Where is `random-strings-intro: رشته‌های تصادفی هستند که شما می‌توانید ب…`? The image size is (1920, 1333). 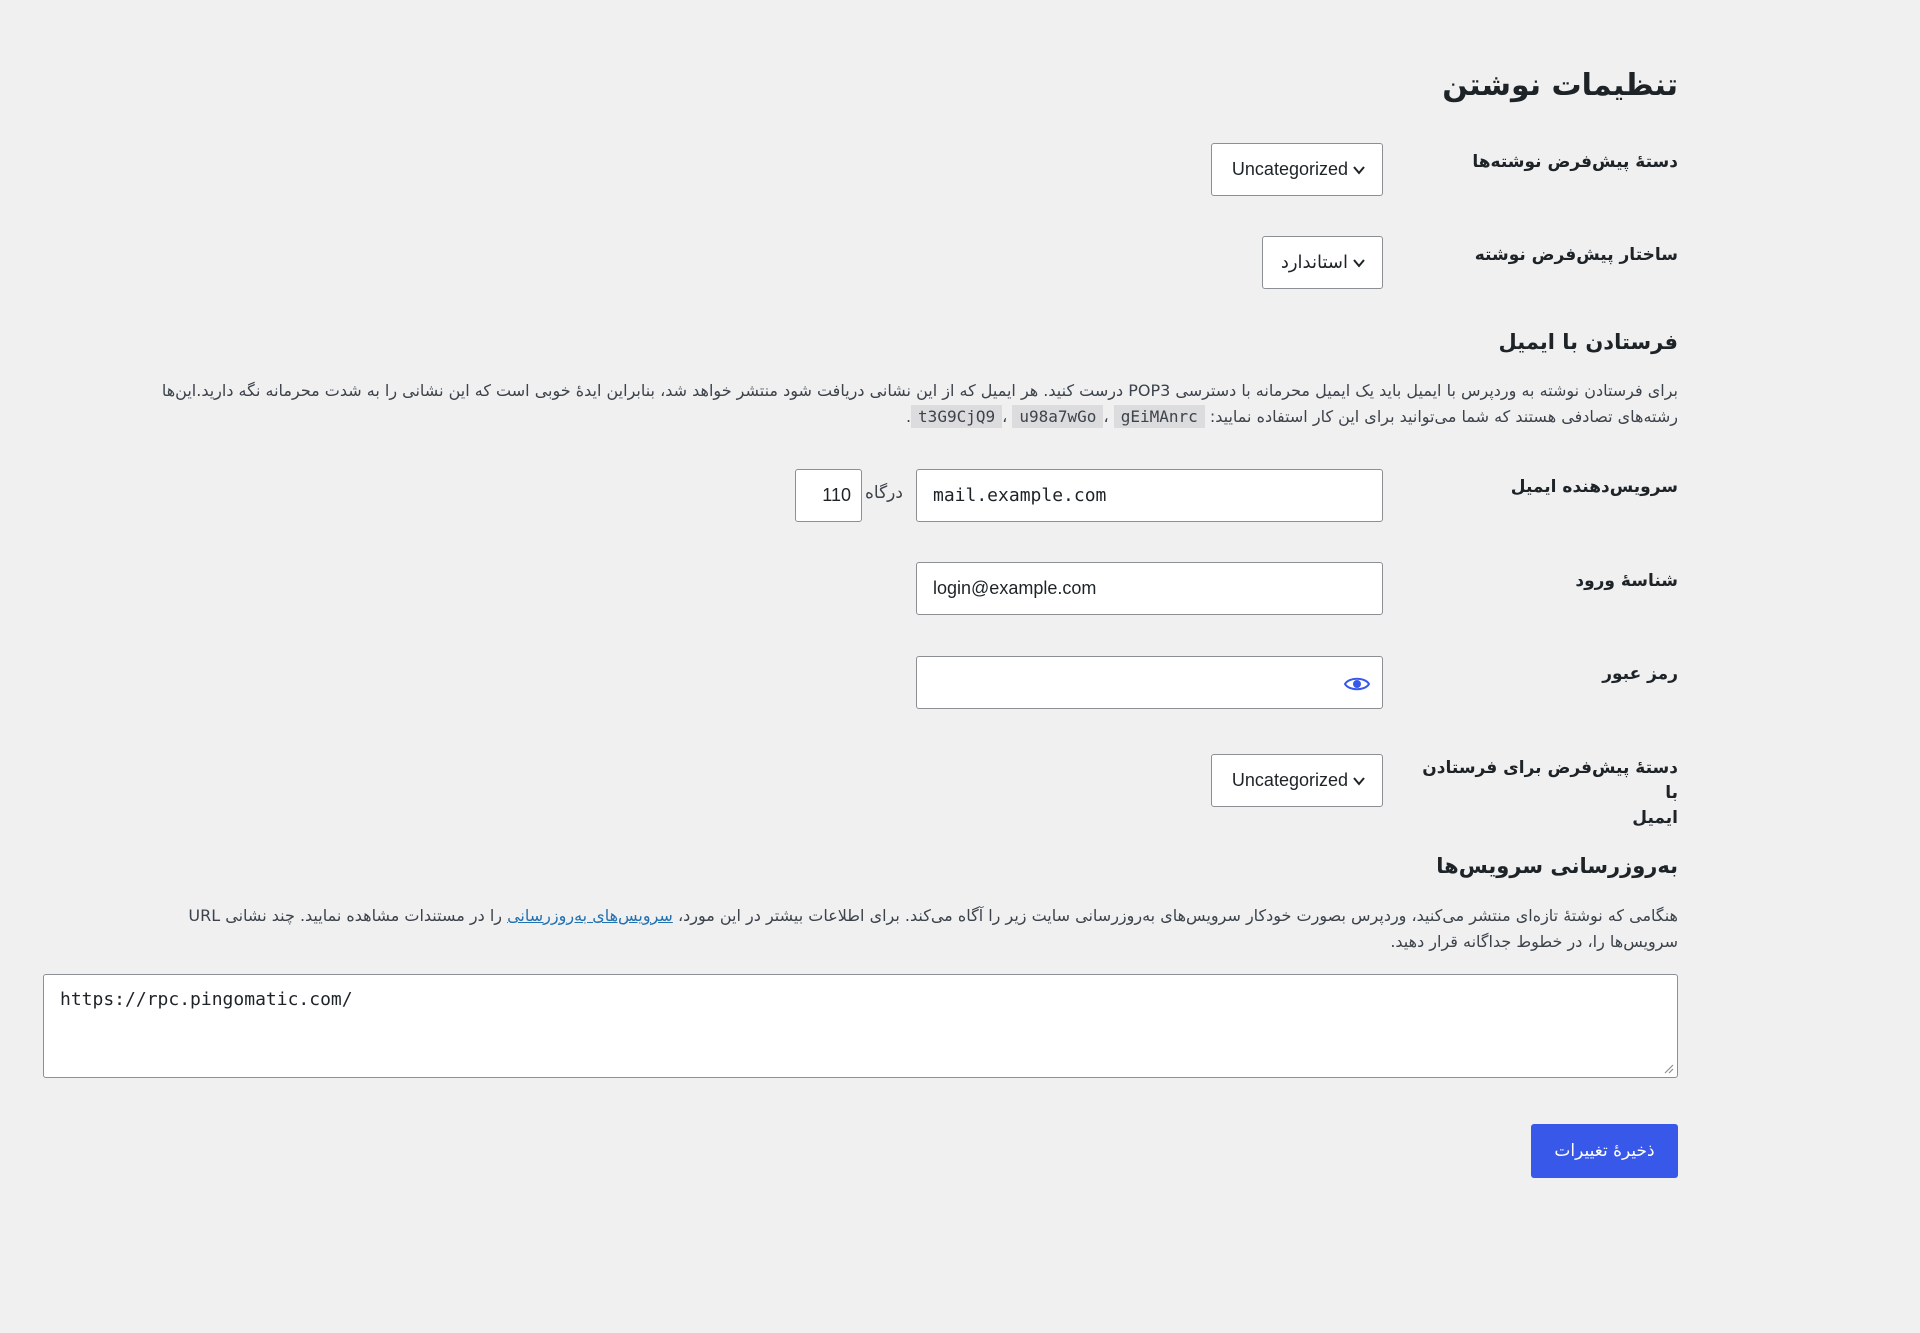 random-strings-intro: رشته‌های تصادفی هستند که شما می‌توانید ب… is located at coordinates (1443, 416).